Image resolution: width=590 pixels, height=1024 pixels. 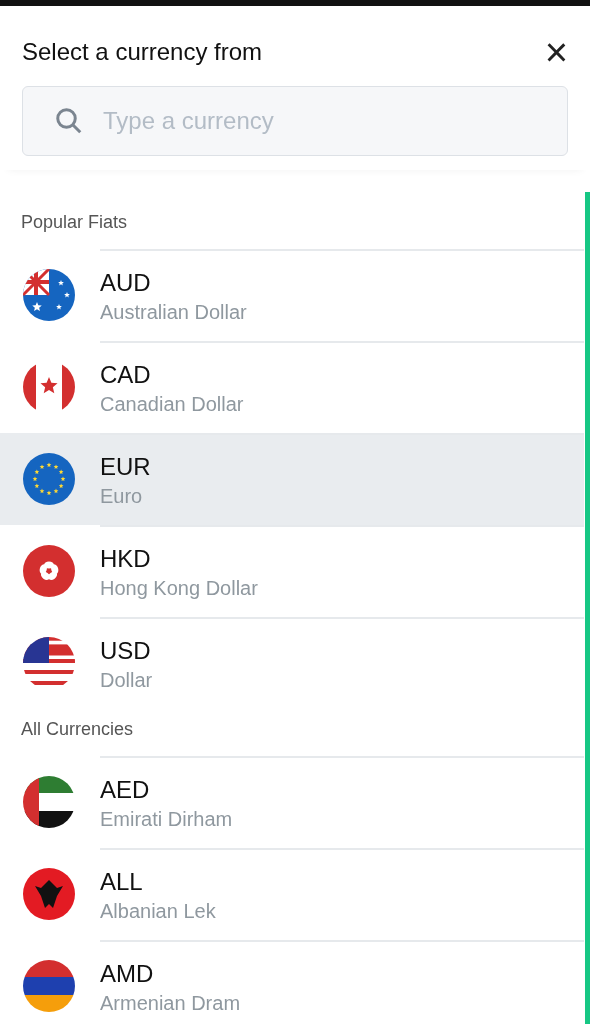 I want to click on currency-name: Euro, so click(x=122, y=496).